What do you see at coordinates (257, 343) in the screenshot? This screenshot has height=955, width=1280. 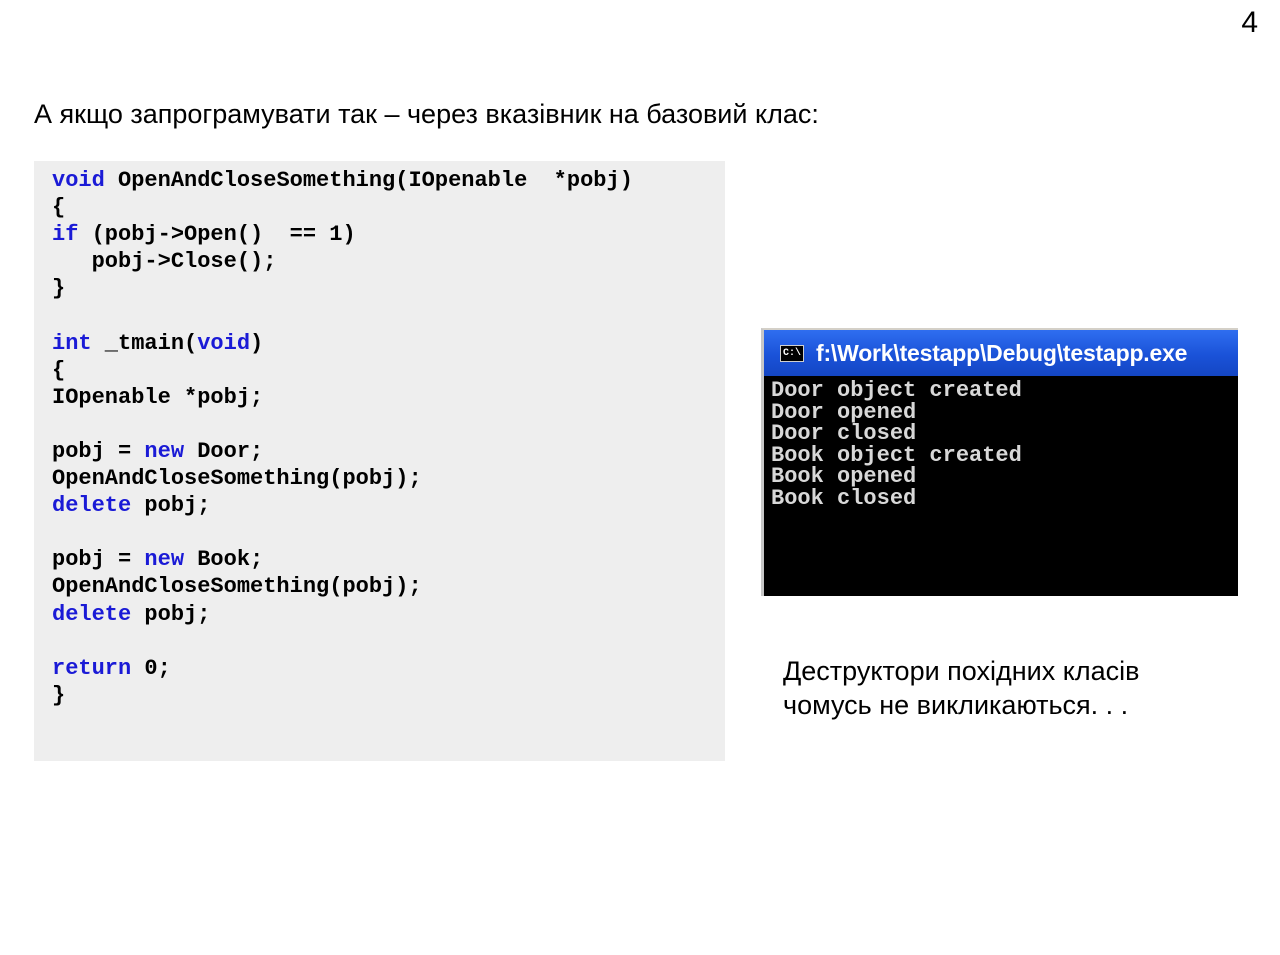 I see `code-text: )` at bounding box center [257, 343].